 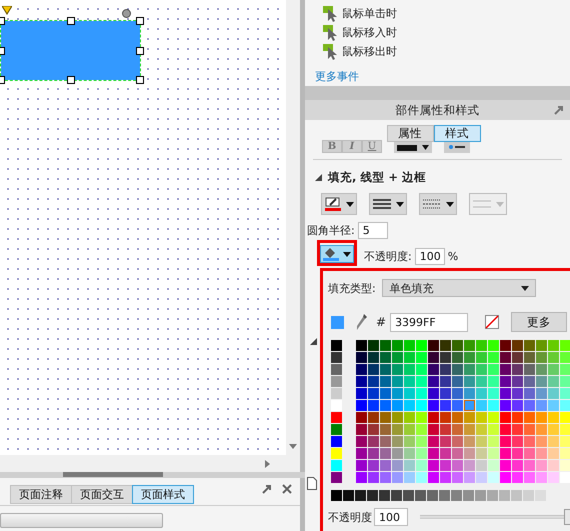 What do you see at coordinates (369, 32) in the screenshot?
I see `event-item: 鼠标移入时` at bounding box center [369, 32].